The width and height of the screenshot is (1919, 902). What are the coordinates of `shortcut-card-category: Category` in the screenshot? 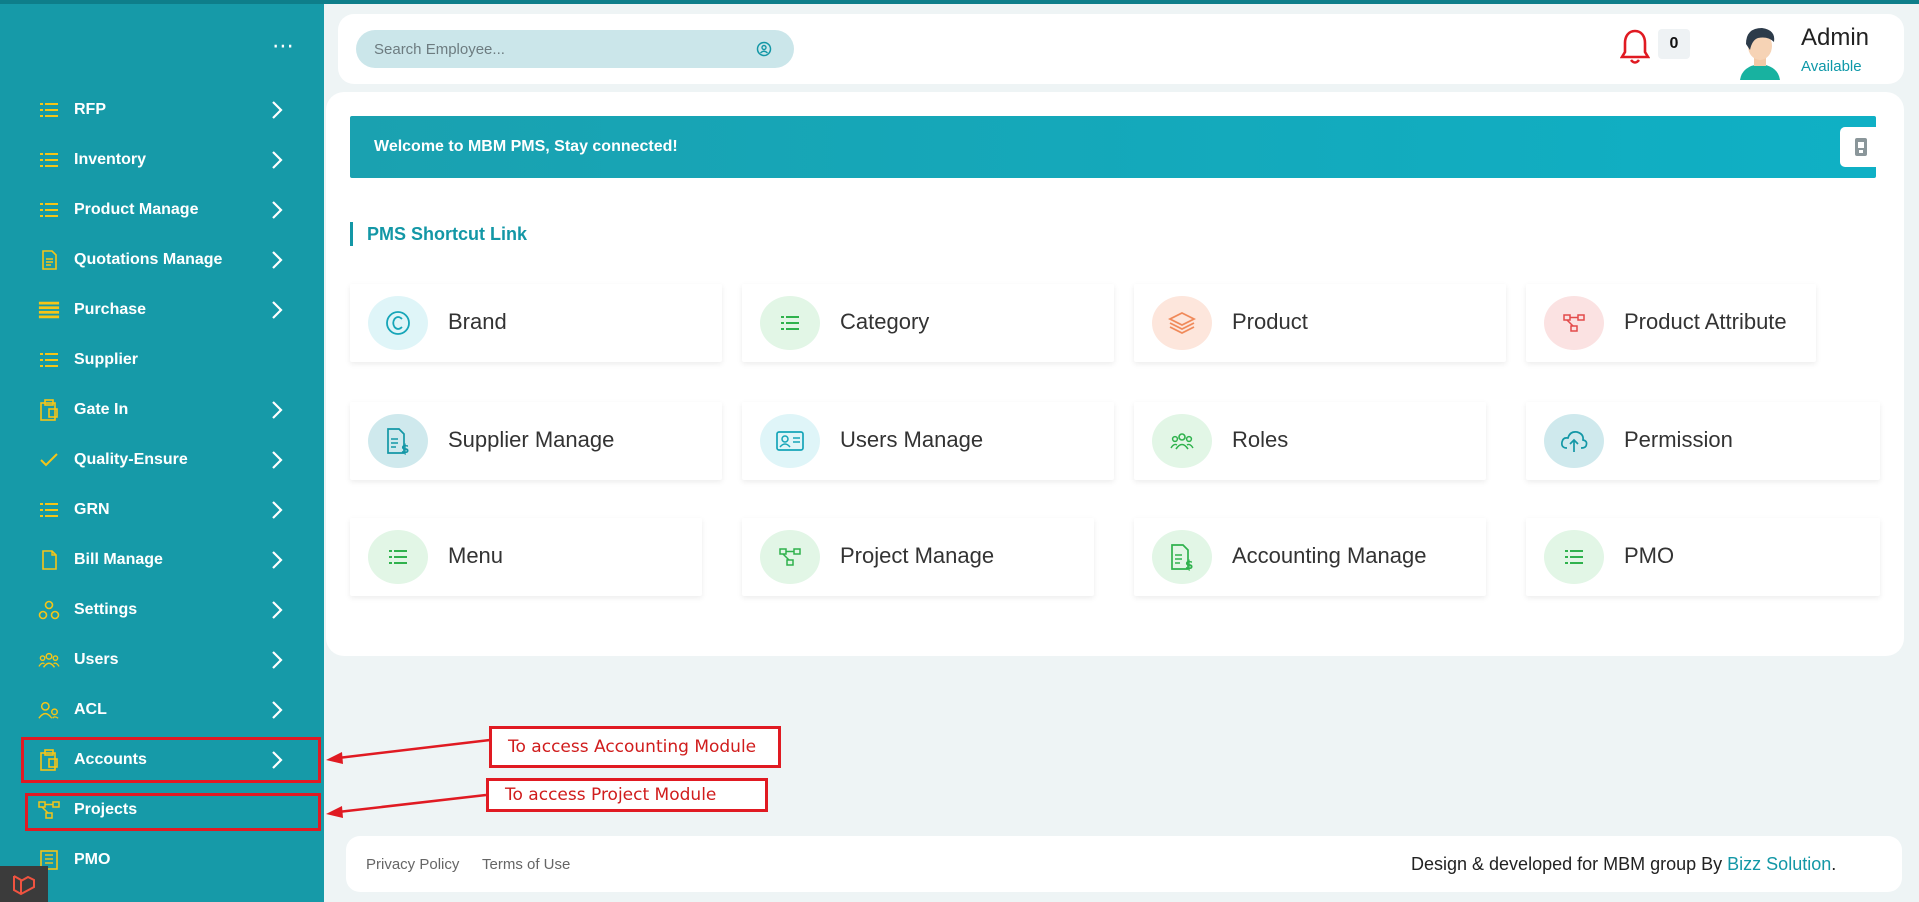 It's located at (928, 323).